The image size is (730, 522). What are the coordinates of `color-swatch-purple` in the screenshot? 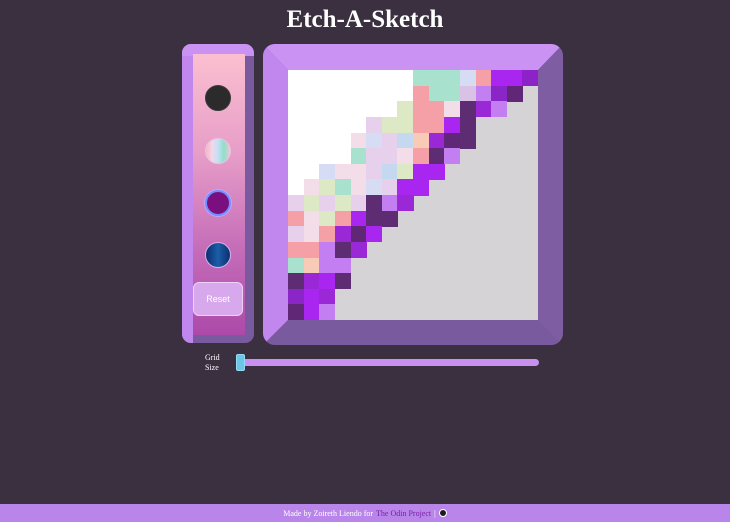 It's located at (218, 203).